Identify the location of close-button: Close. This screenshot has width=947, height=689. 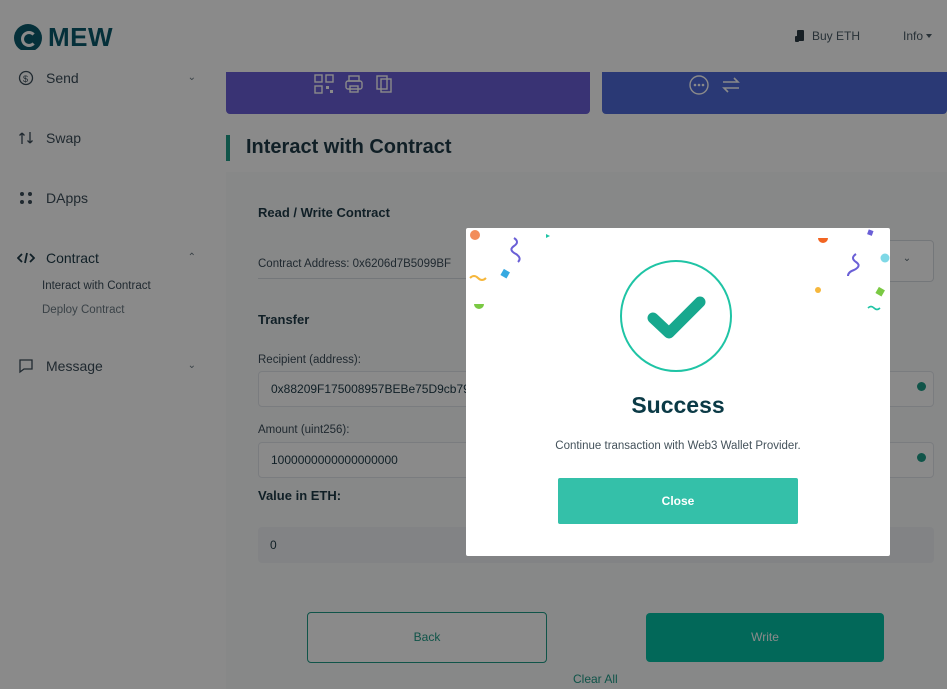
(678, 501).